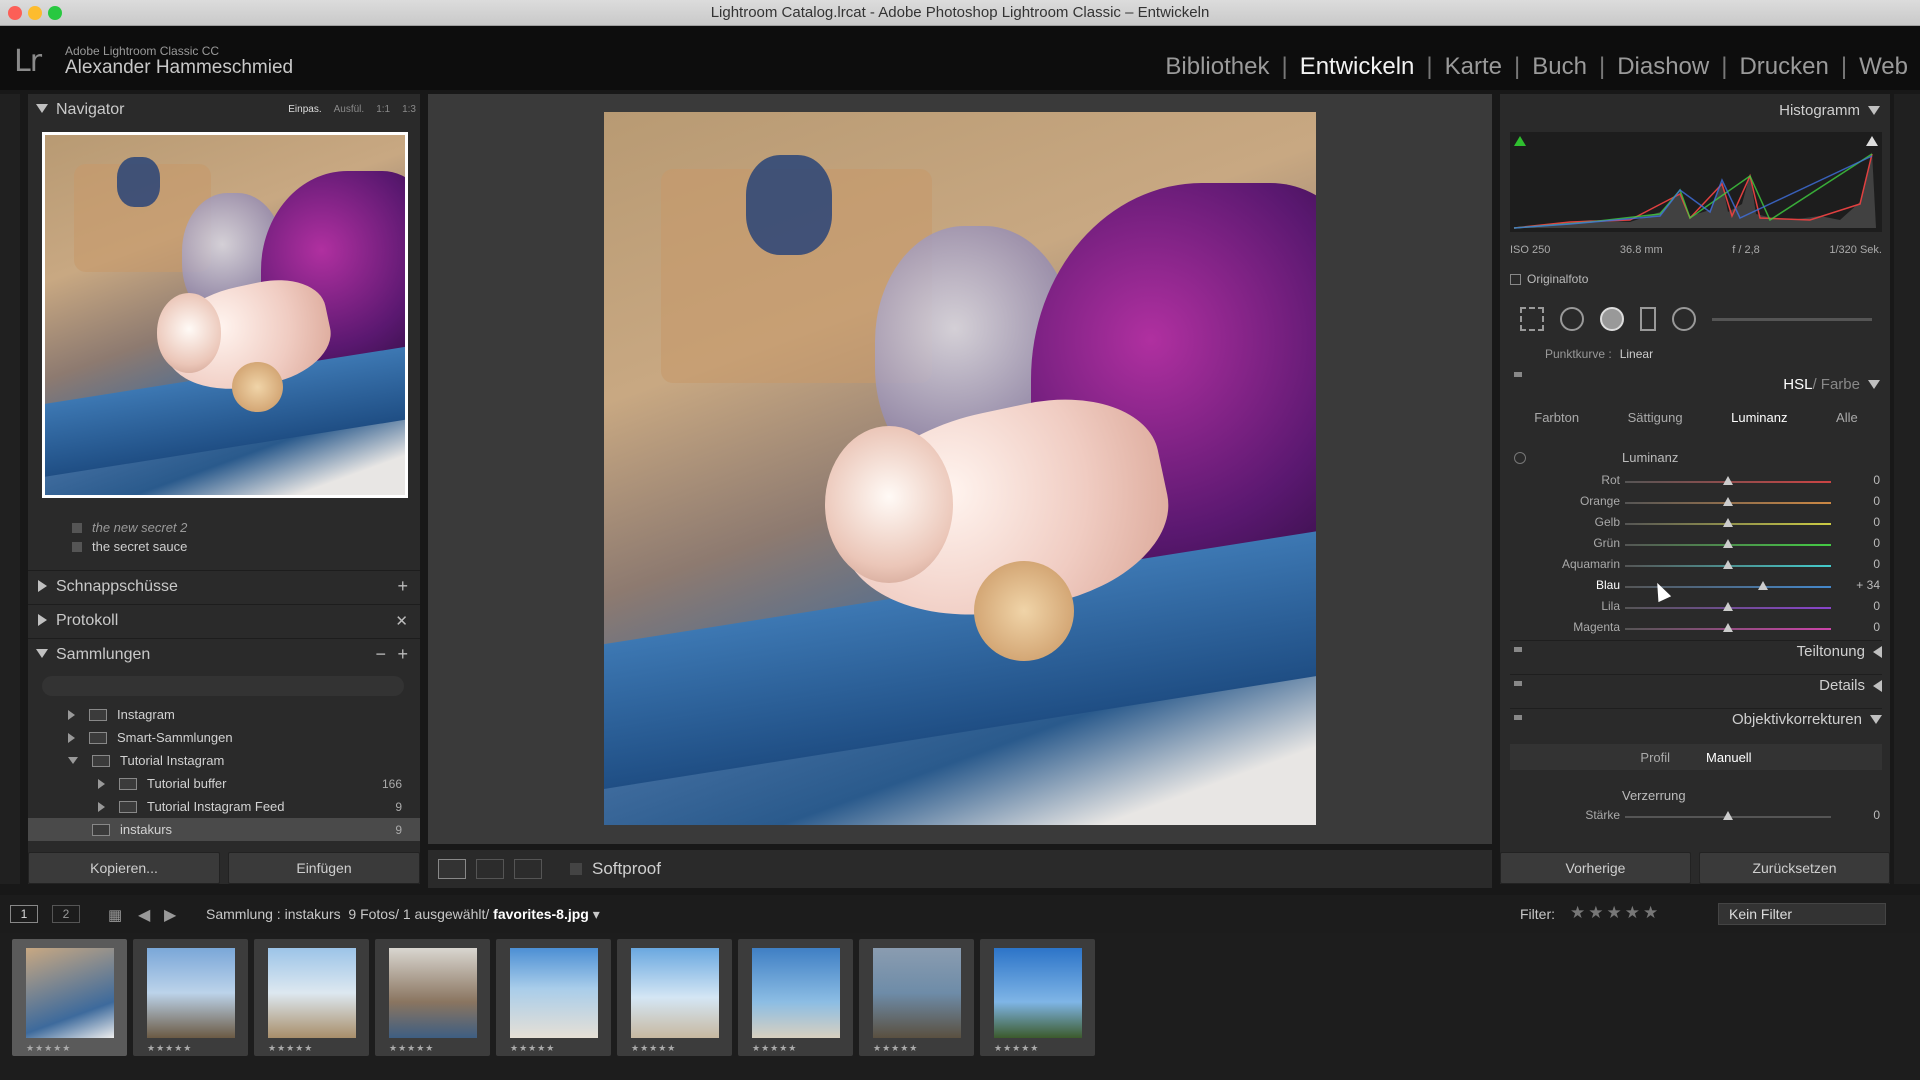  What do you see at coordinates (452, 869) in the screenshot?
I see `loupe-view-icon` at bounding box center [452, 869].